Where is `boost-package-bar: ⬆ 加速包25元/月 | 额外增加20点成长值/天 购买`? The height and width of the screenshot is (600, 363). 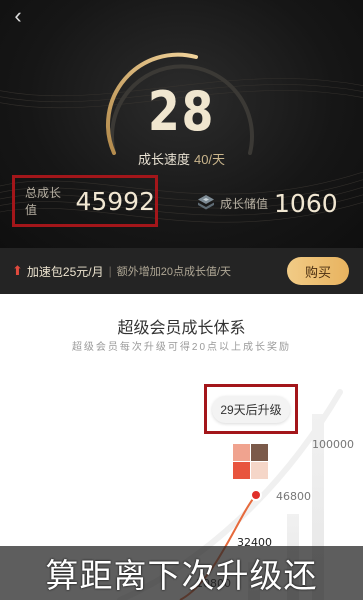 boost-package-bar: ⬆ 加速包25元/月 | 额外增加20点成长值/天 购买 is located at coordinates (181, 271).